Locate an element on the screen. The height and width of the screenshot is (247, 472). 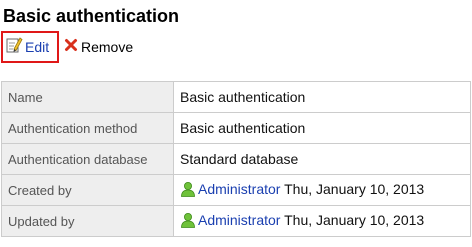
updated-by-user-link: Administrator is located at coordinates (239, 220).